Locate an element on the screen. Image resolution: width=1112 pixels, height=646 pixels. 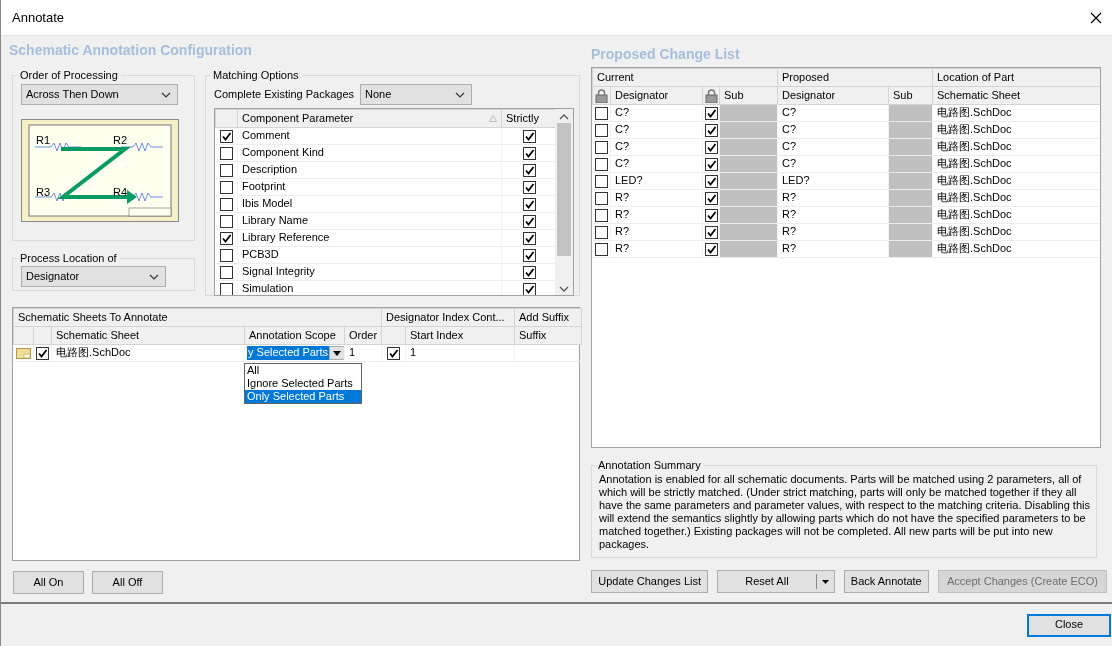
scroll-up-icon is located at coordinates (564, 117).